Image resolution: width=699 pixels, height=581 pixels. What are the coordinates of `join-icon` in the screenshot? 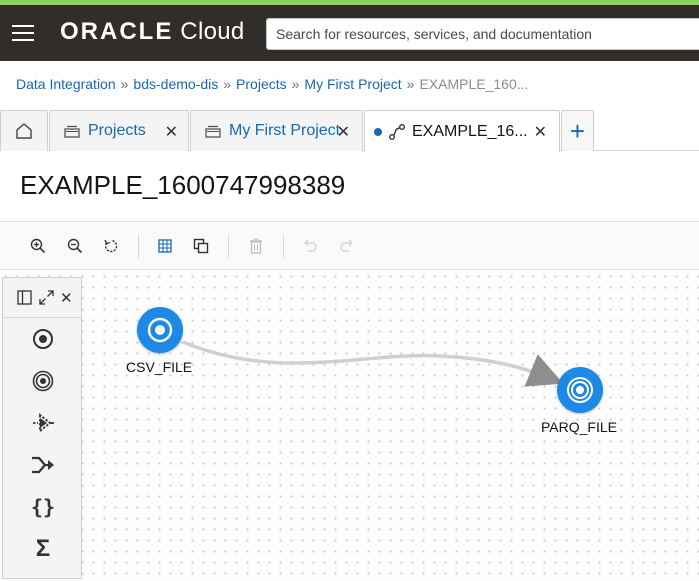 It's located at (43, 465).